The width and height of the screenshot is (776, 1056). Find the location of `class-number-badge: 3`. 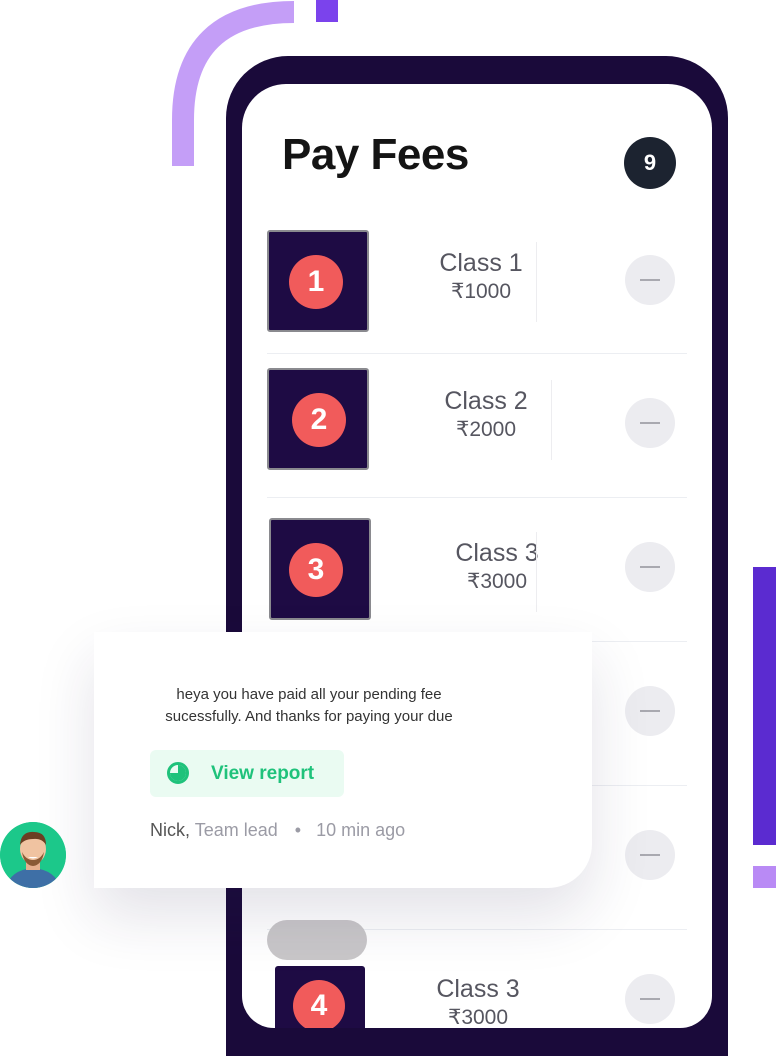

class-number-badge: 3 is located at coordinates (316, 570).